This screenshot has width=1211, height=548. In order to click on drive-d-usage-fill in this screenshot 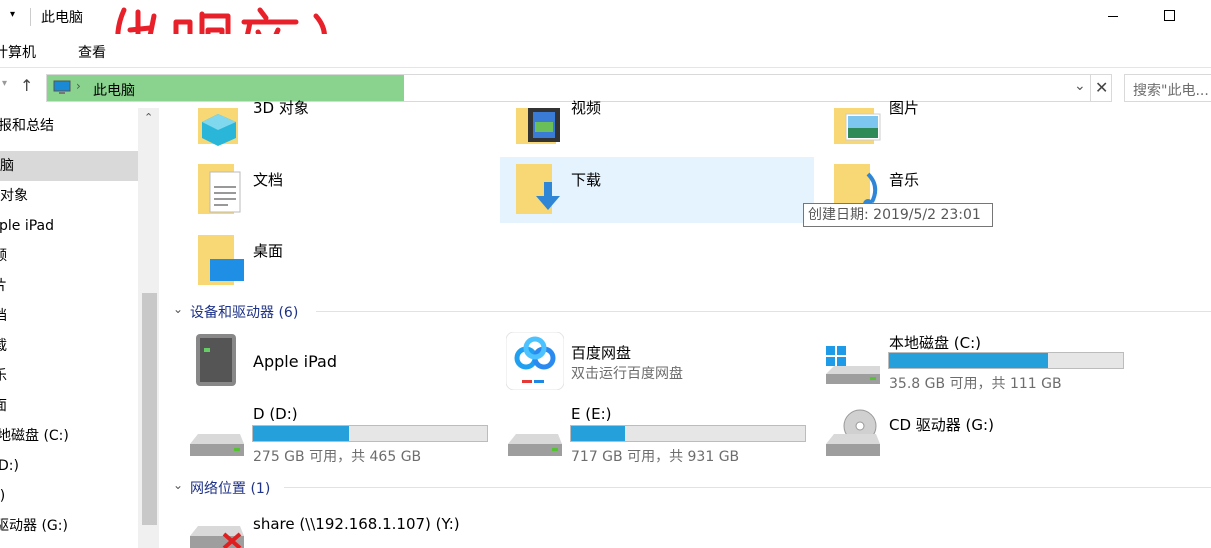, I will do `click(301, 433)`.